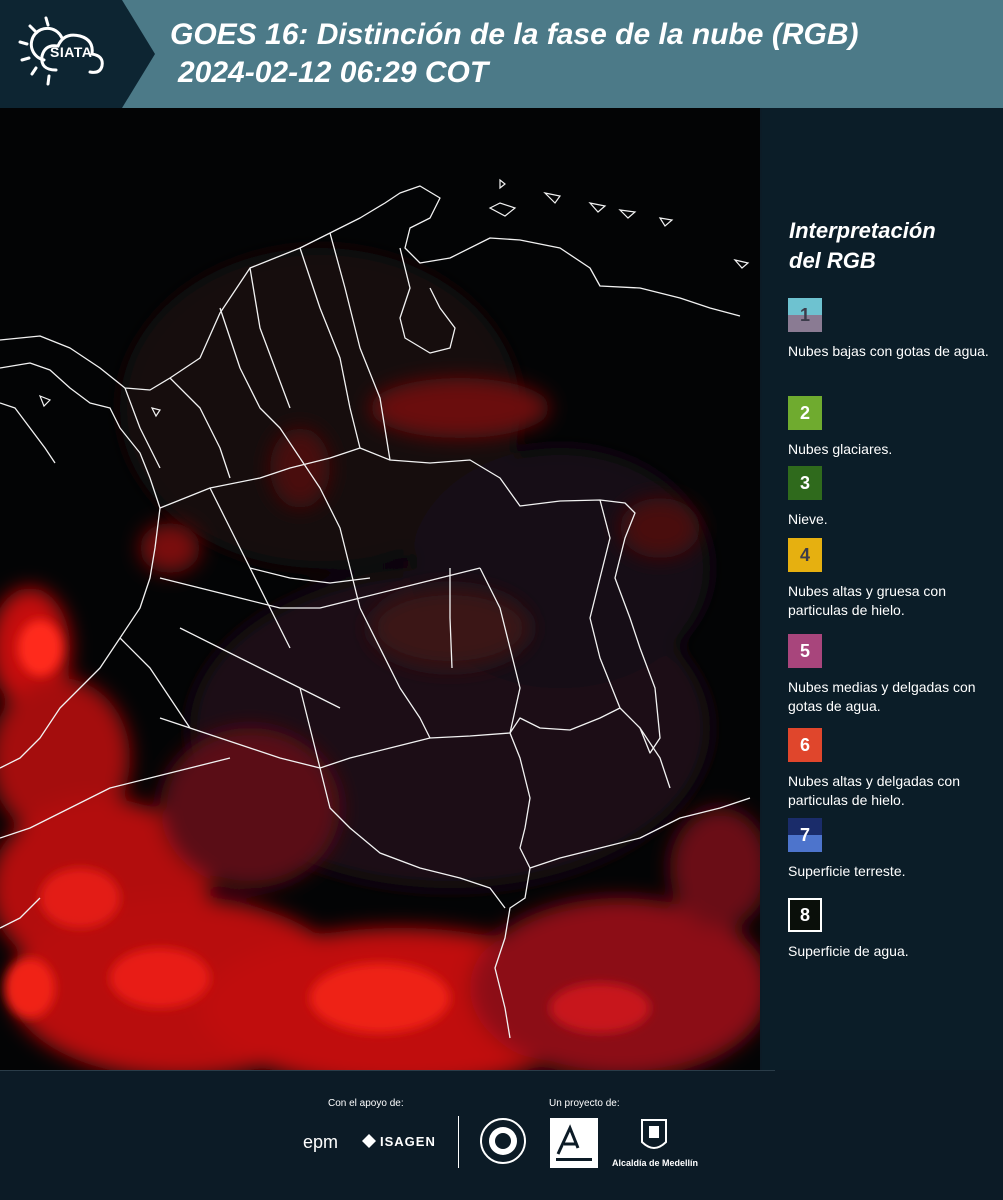 The image size is (1003, 1200). I want to click on legend-label: Superficie de agua., so click(848, 951).